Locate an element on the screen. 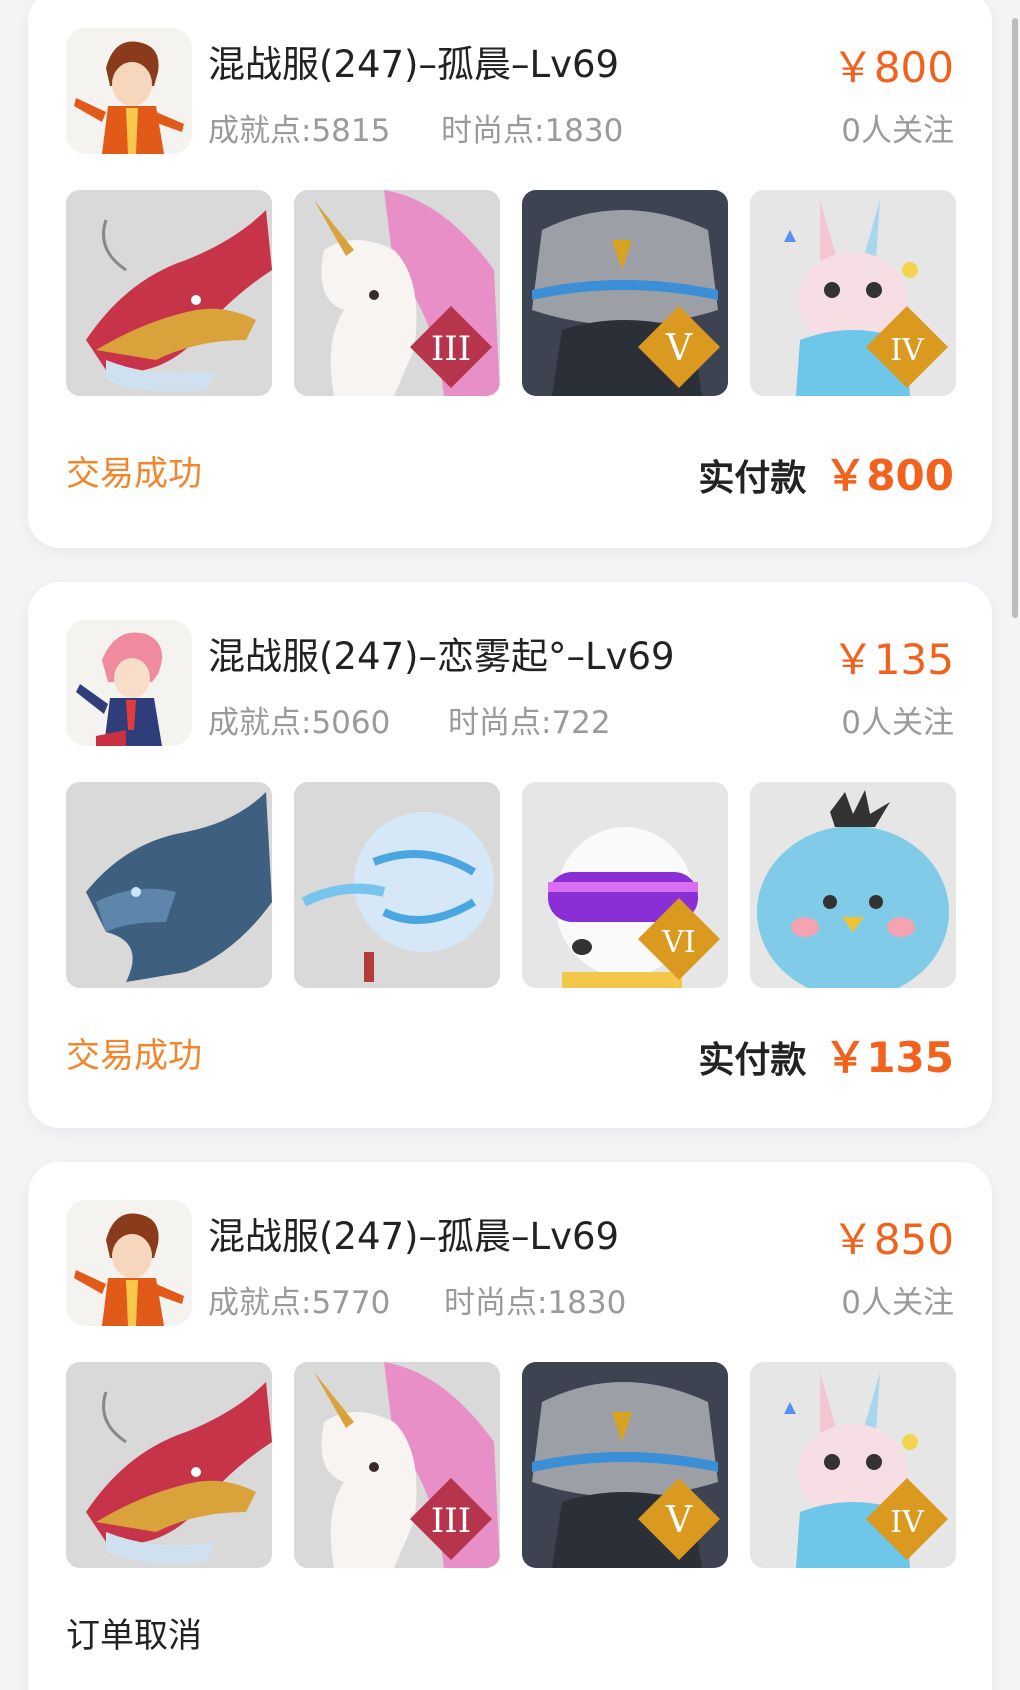 The image size is (1020, 1690). blue-chick-pet-icon is located at coordinates (853, 885).